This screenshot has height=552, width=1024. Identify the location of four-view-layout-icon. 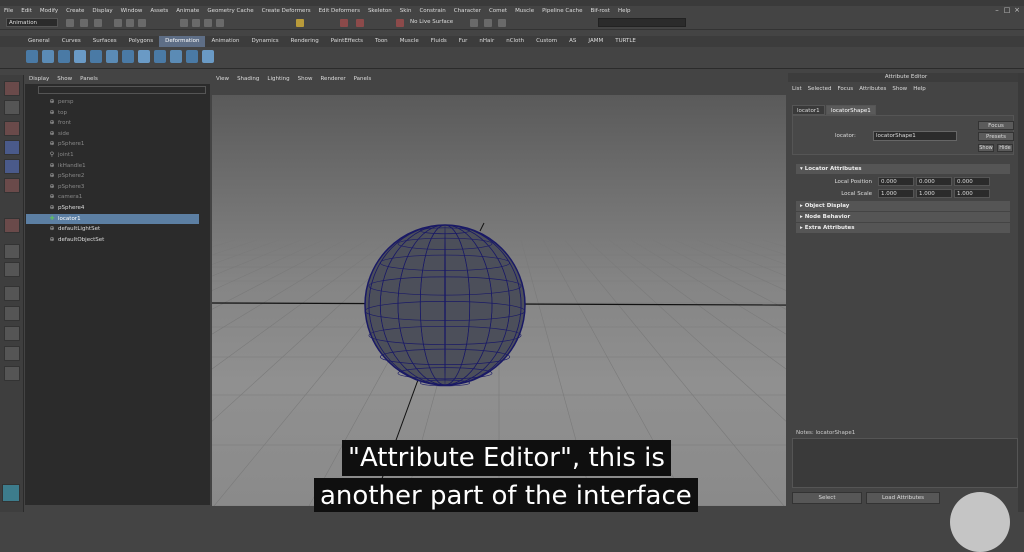
(12, 269).